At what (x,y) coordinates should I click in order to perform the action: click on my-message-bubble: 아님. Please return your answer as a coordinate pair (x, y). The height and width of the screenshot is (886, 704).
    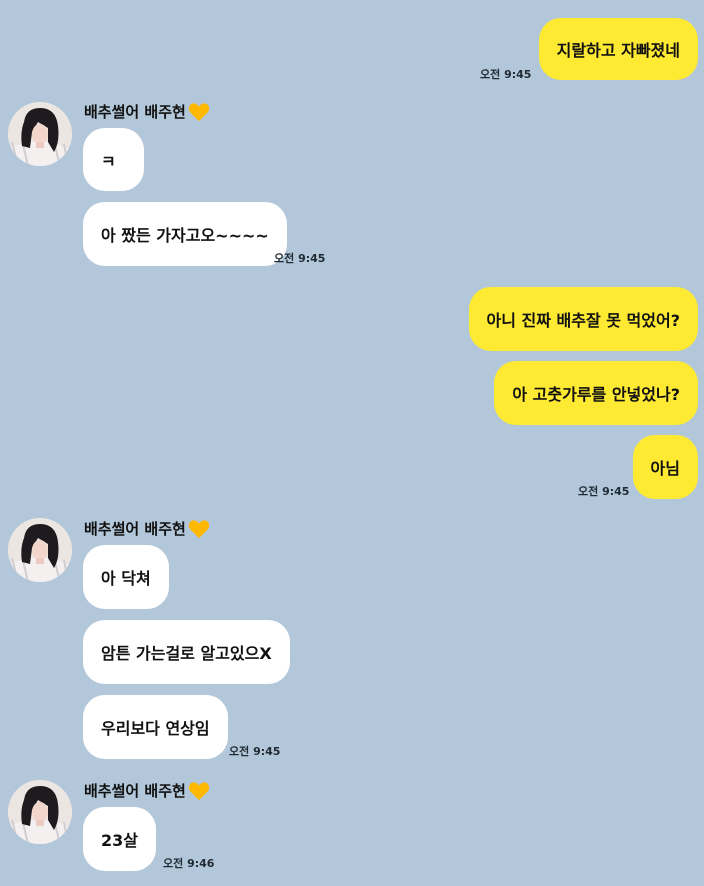
    Looking at the image, I should click on (665, 467).